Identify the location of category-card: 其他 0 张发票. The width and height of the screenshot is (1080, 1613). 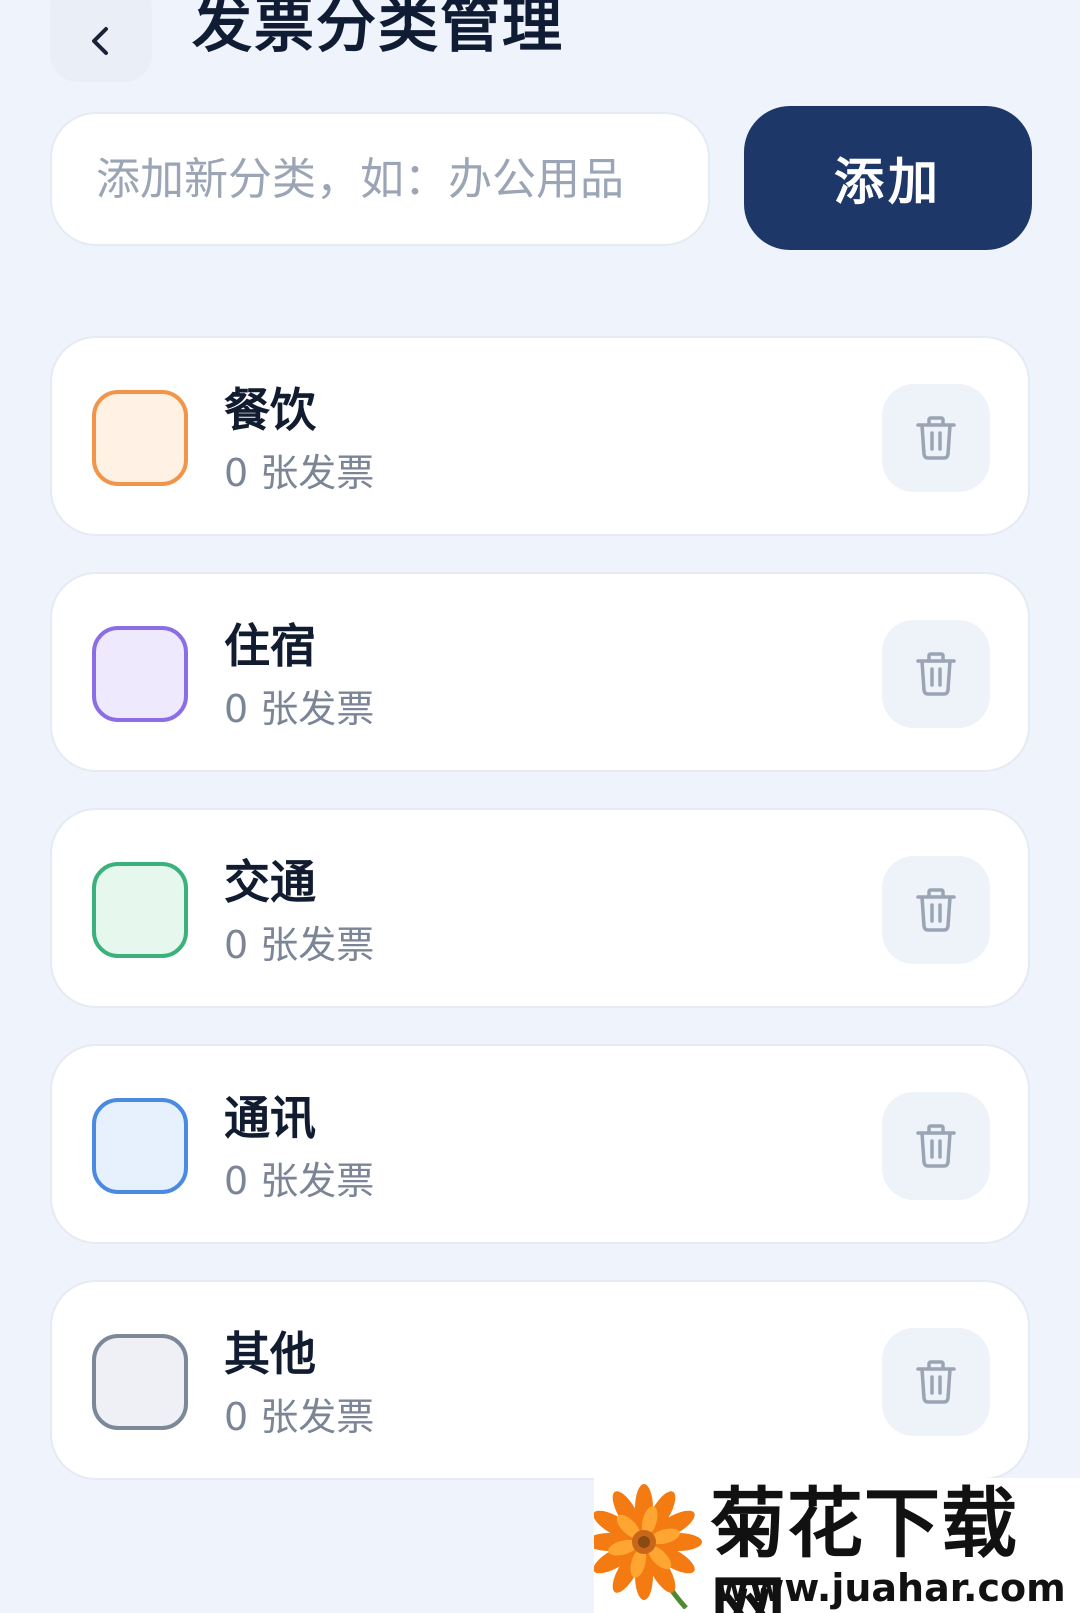
(540, 1380).